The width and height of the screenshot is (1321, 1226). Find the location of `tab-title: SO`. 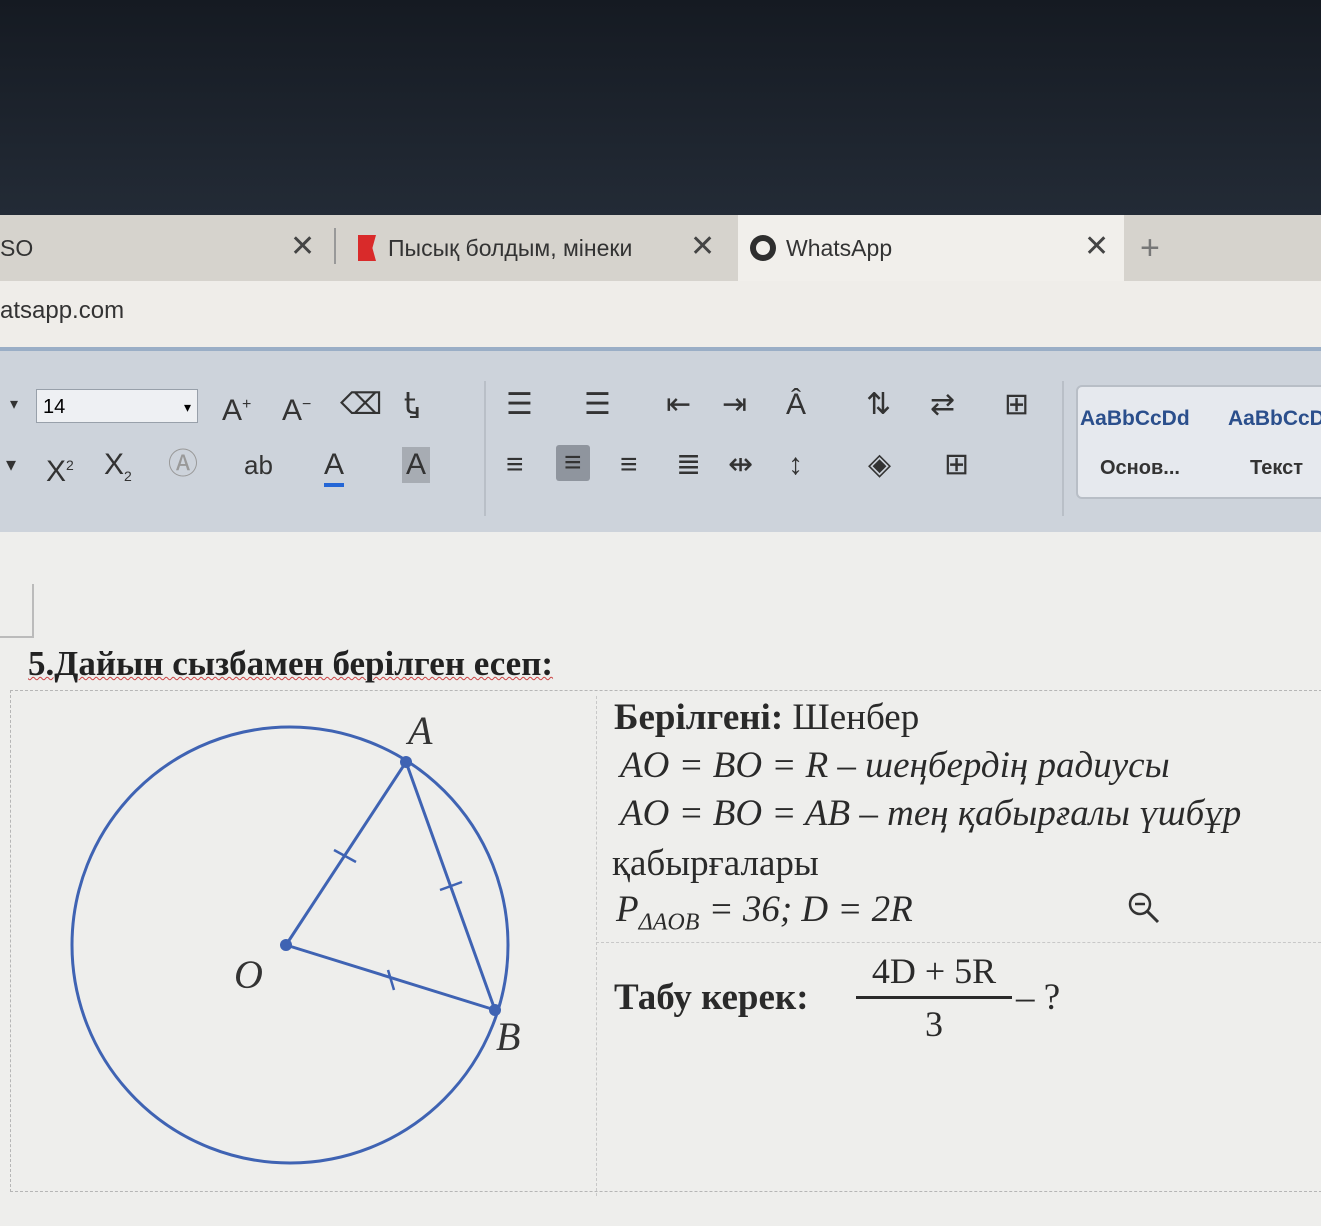

tab-title: SO is located at coordinates (17, 247).